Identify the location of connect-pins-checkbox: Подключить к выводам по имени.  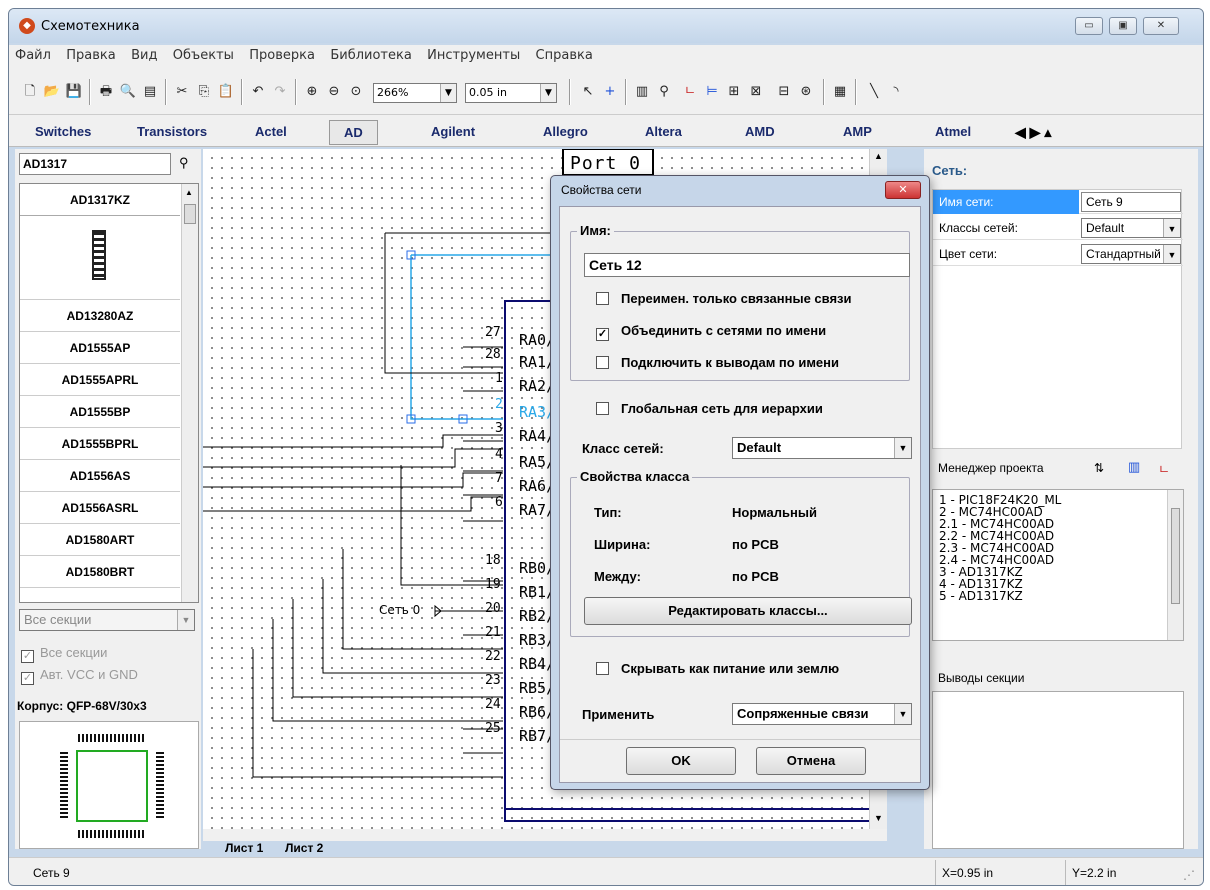
(717, 362).